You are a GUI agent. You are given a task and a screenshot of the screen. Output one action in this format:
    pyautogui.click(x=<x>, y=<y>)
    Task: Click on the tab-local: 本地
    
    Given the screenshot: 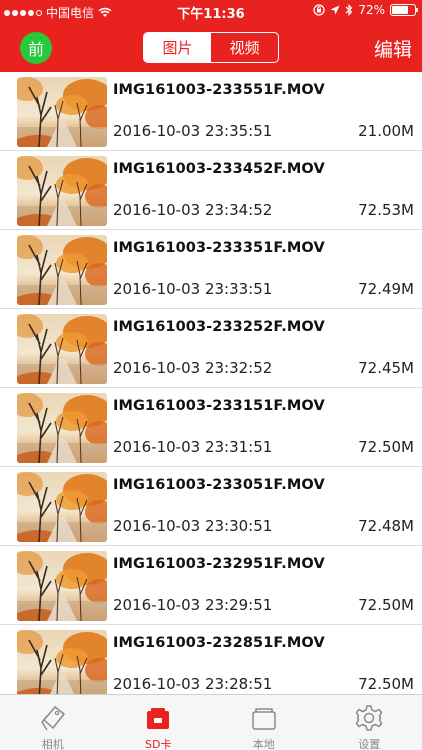 What is the action you would take?
    pyautogui.click(x=264, y=722)
    